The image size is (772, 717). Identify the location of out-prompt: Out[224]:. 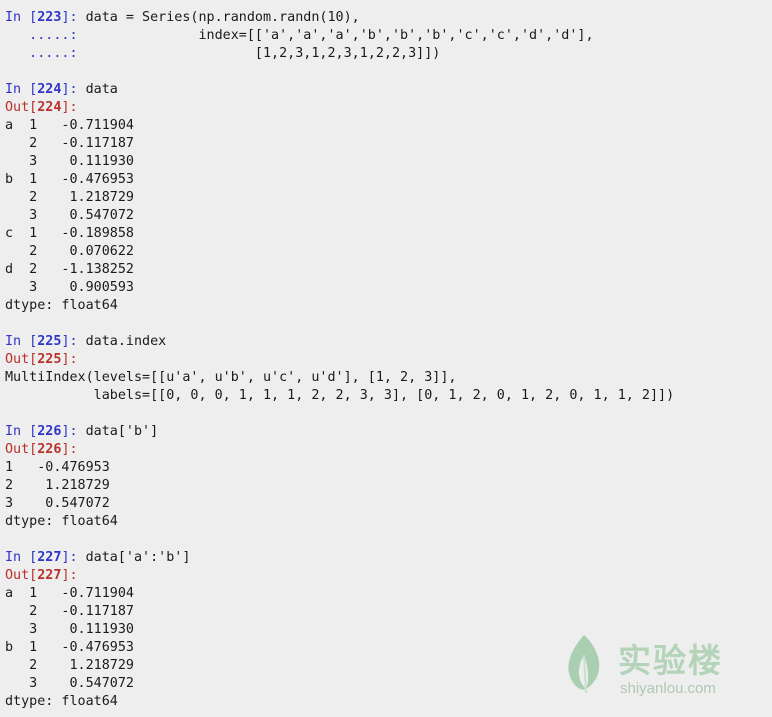
(41, 107).